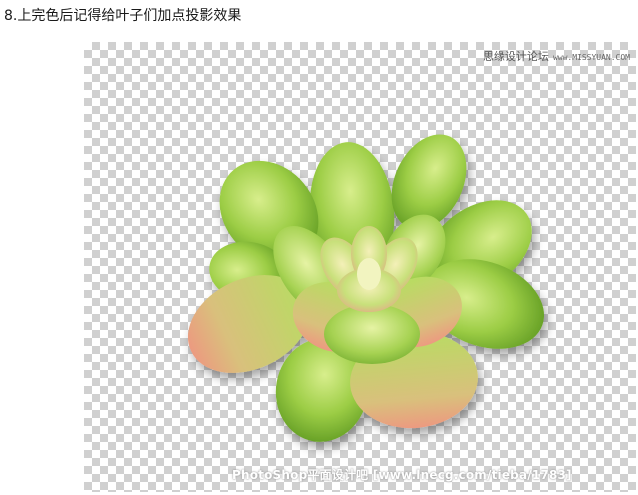 The height and width of the screenshot is (495, 638). Describe the element at coordinates (123, 16) in the screenshot. I see `step-title: 8.上完色后记得给叶子们加点投影效果` at that location.